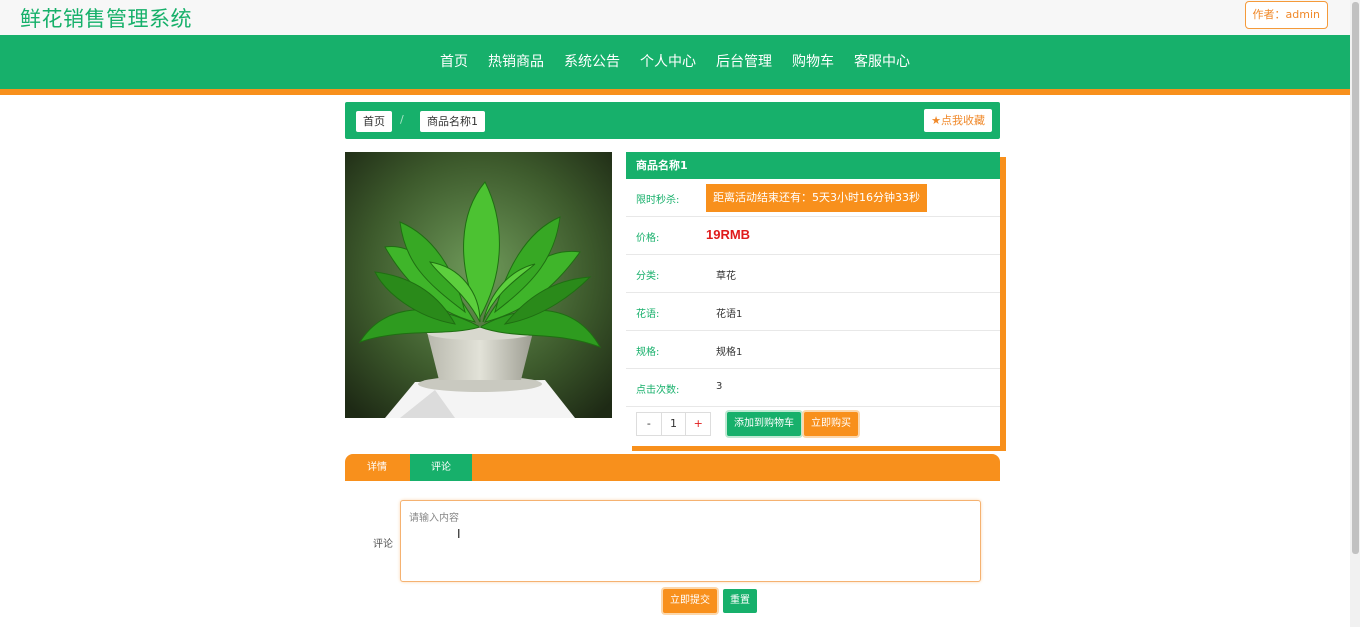 Image resolution: width=1360 pixels, height=627 pixels. I want to click on clicks-value: 3, so click(719, 386).